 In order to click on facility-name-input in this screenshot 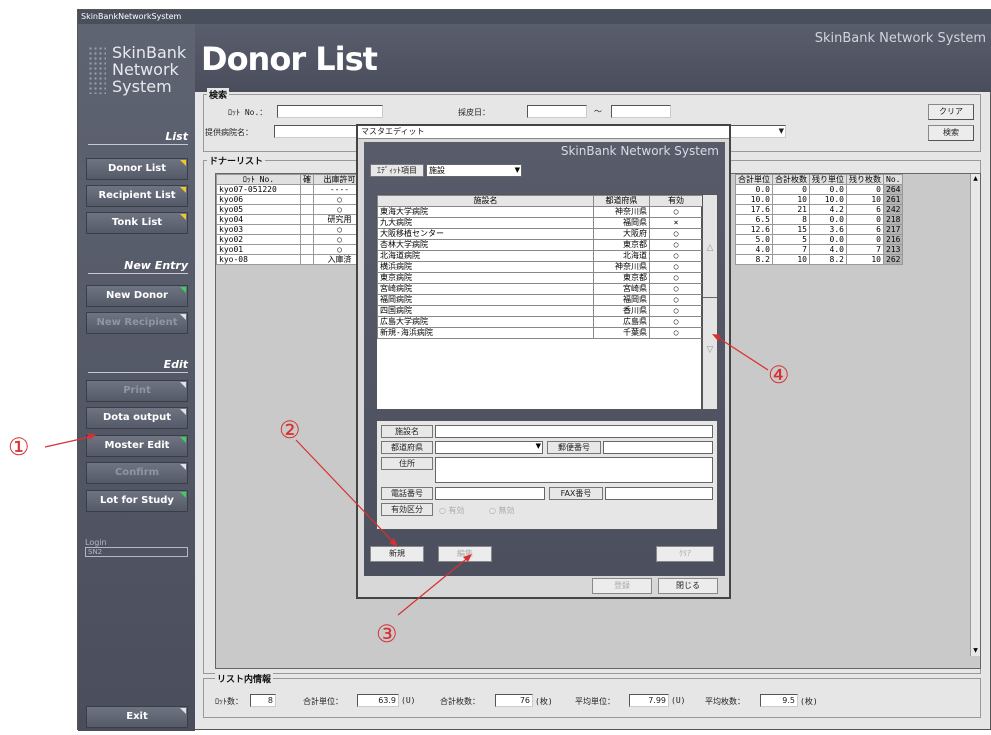, I will do `click(574, 431)`.